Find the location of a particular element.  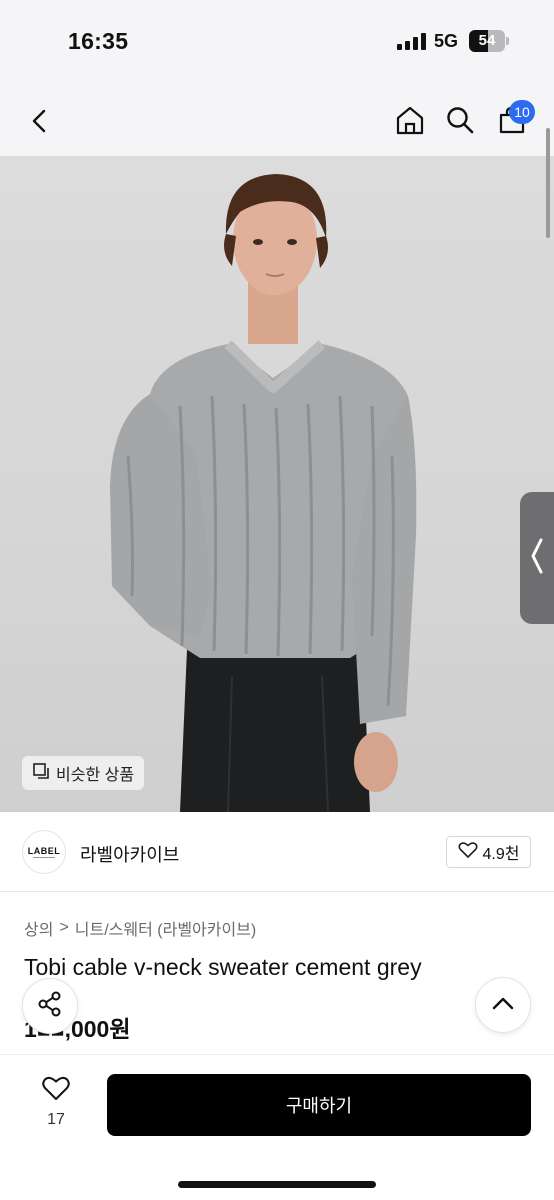

scroll-top-button is located at coordinates (503, 1005).